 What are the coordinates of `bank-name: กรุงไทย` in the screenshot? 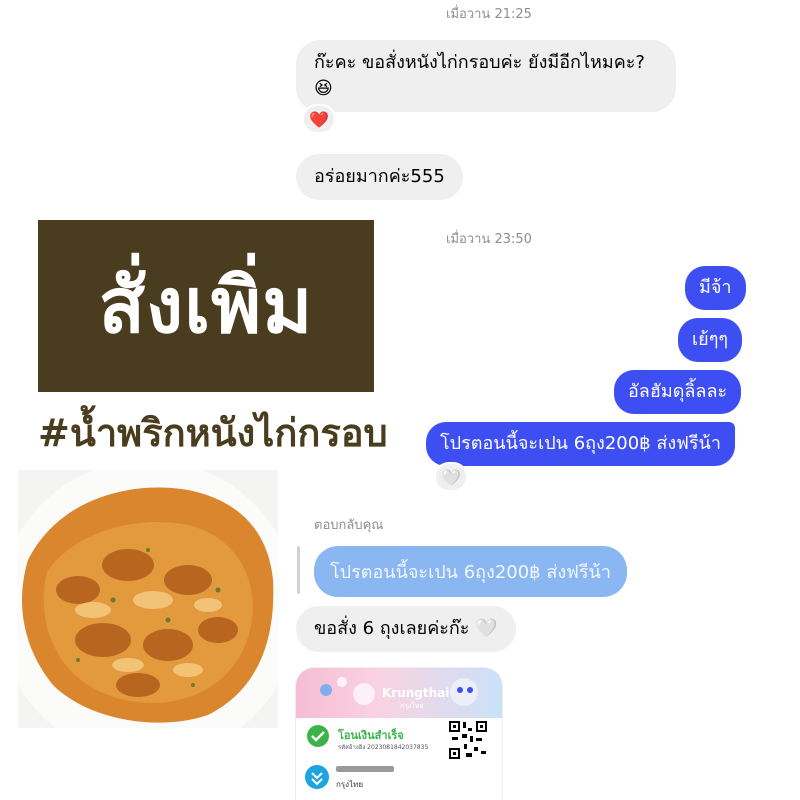 It's located at (350, 784).